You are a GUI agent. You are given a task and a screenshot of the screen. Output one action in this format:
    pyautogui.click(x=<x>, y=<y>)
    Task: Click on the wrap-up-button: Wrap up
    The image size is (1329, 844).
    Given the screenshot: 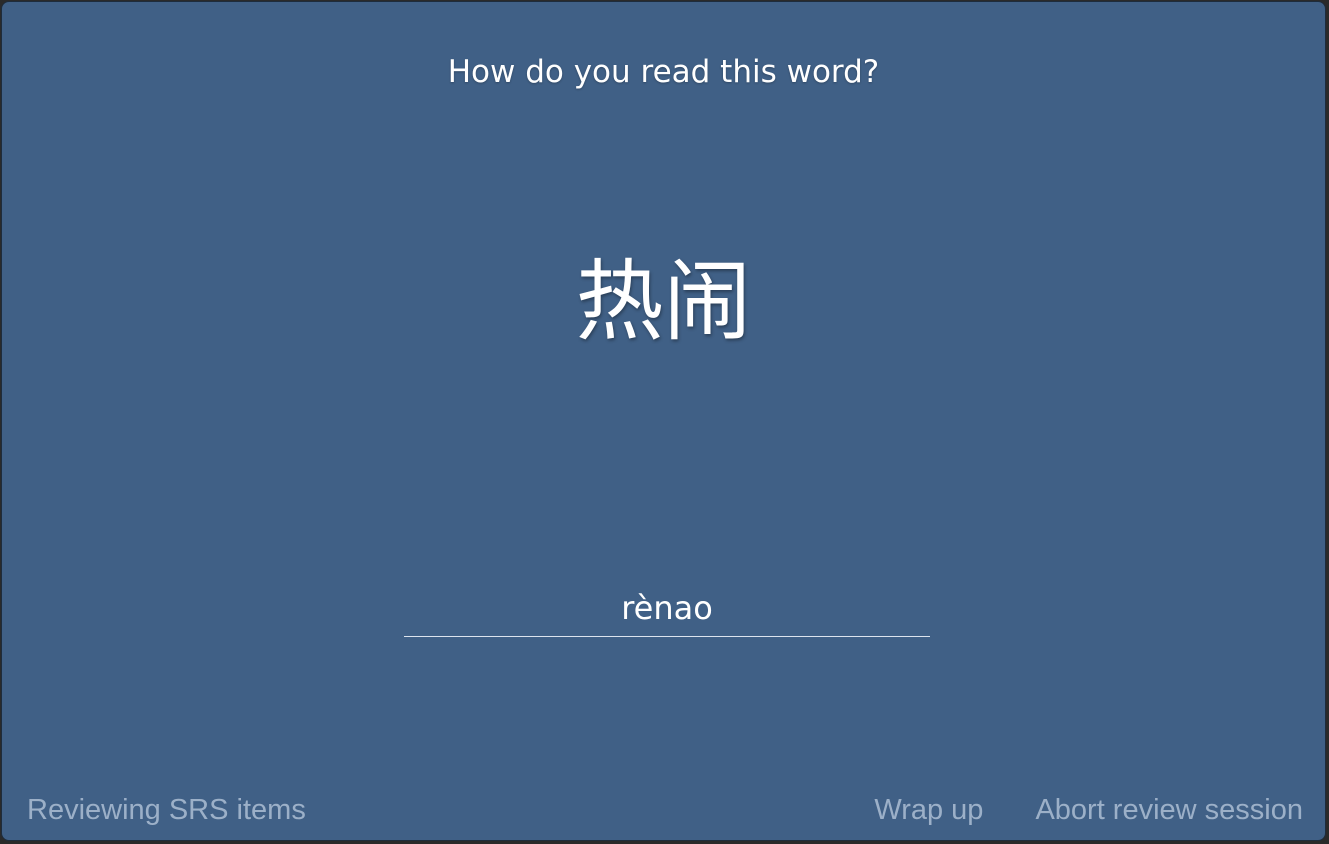 What is the action you would take?
    pyautogui.click(x=928, y=810)
    